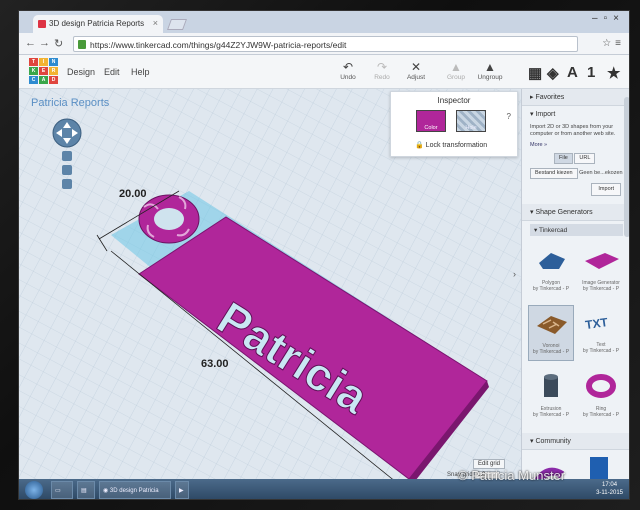 Image resolution: width=640 pixels, height=510 pixels. Describe the element at coordinates (431, 121) in the screenshot. I see `color-swatch: Color` at that location.